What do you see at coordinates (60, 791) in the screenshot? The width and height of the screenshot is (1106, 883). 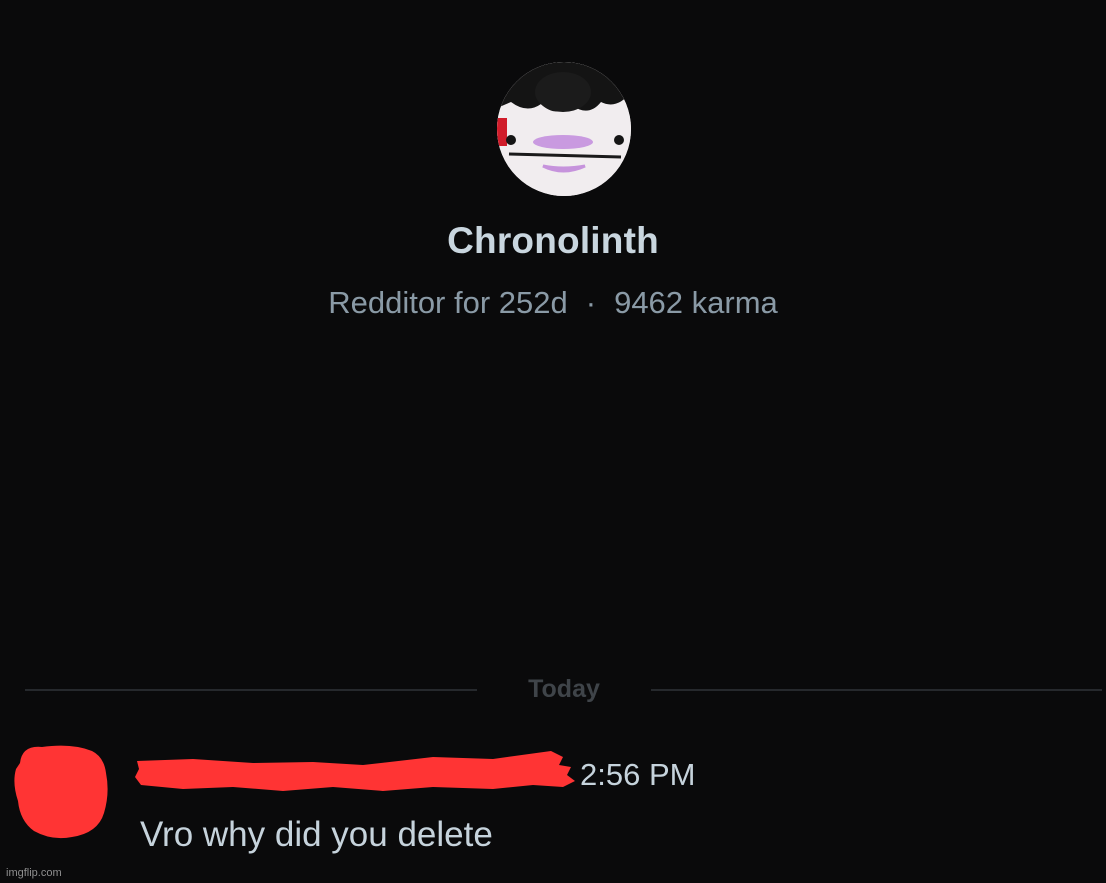 I see `sender-avatar-redacted` at bounding box center [60, 791].